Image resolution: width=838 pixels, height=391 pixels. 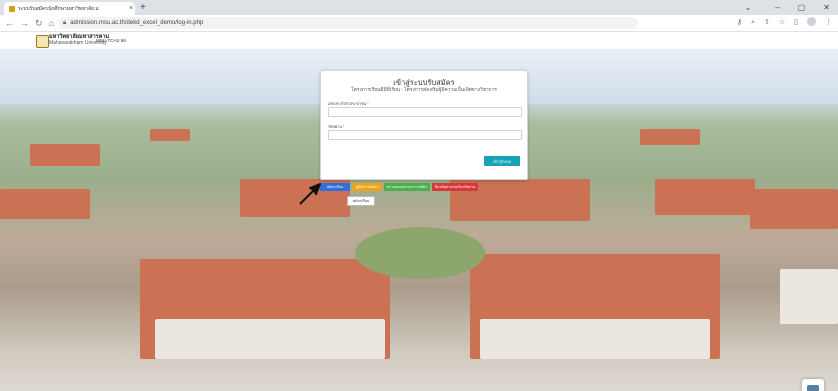 What do you see at coordinates (29, 23) in the screenshot?
I see `nav-buttons: ← → ↻ ⌂` at bounding box center [29, 23].